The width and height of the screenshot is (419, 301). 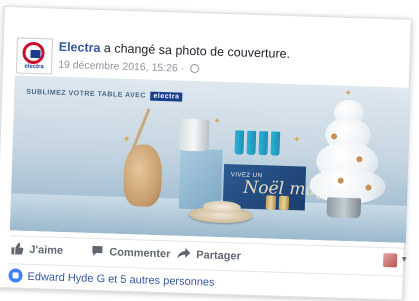 What do you see at coordinates (348, 150) in the screenshot?
I see `christmas-tree-image` at bounding box center [348, 150].